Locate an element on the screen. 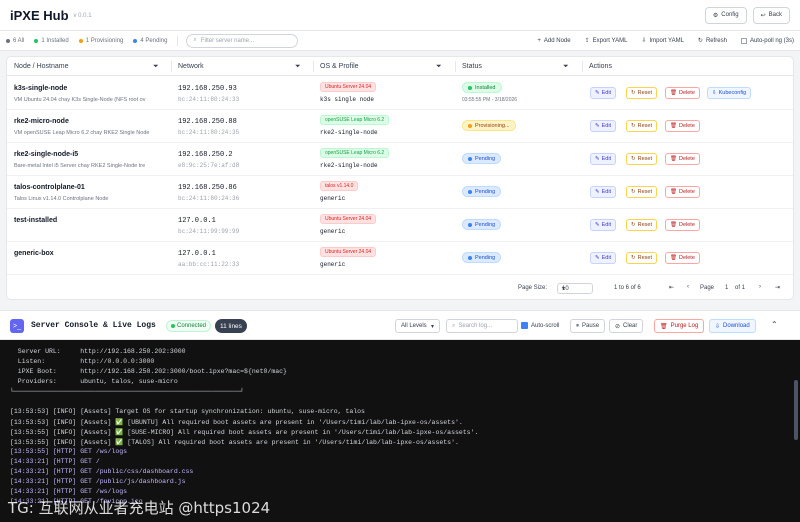 This screenshot has height=522, width=800. status-badge: Installed is located at coordinates (482, 87).